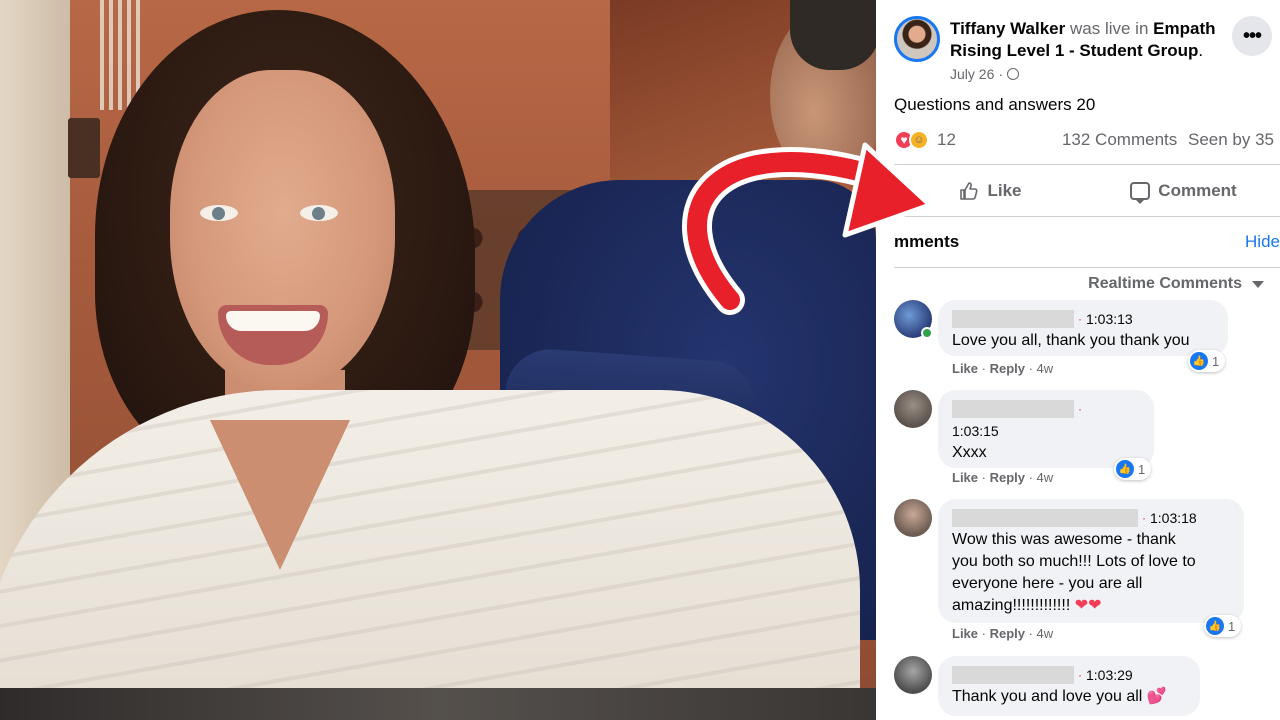 This screenshot has height=720, width=1280. Describe the element at coordinates (1064, 540) in the screenshot. I see `comment-text-line: Wow this was awesome - thank` at that location.